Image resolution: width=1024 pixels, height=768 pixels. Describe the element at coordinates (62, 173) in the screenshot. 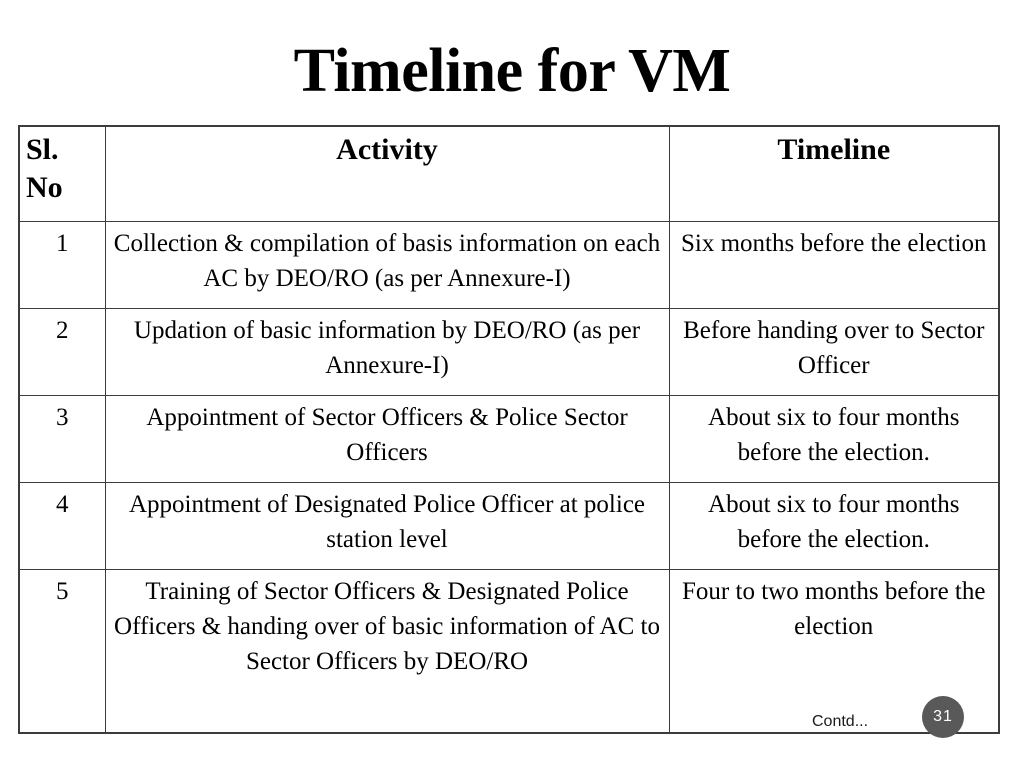

I see `column-header-sl-no: Sl. No` at that location.